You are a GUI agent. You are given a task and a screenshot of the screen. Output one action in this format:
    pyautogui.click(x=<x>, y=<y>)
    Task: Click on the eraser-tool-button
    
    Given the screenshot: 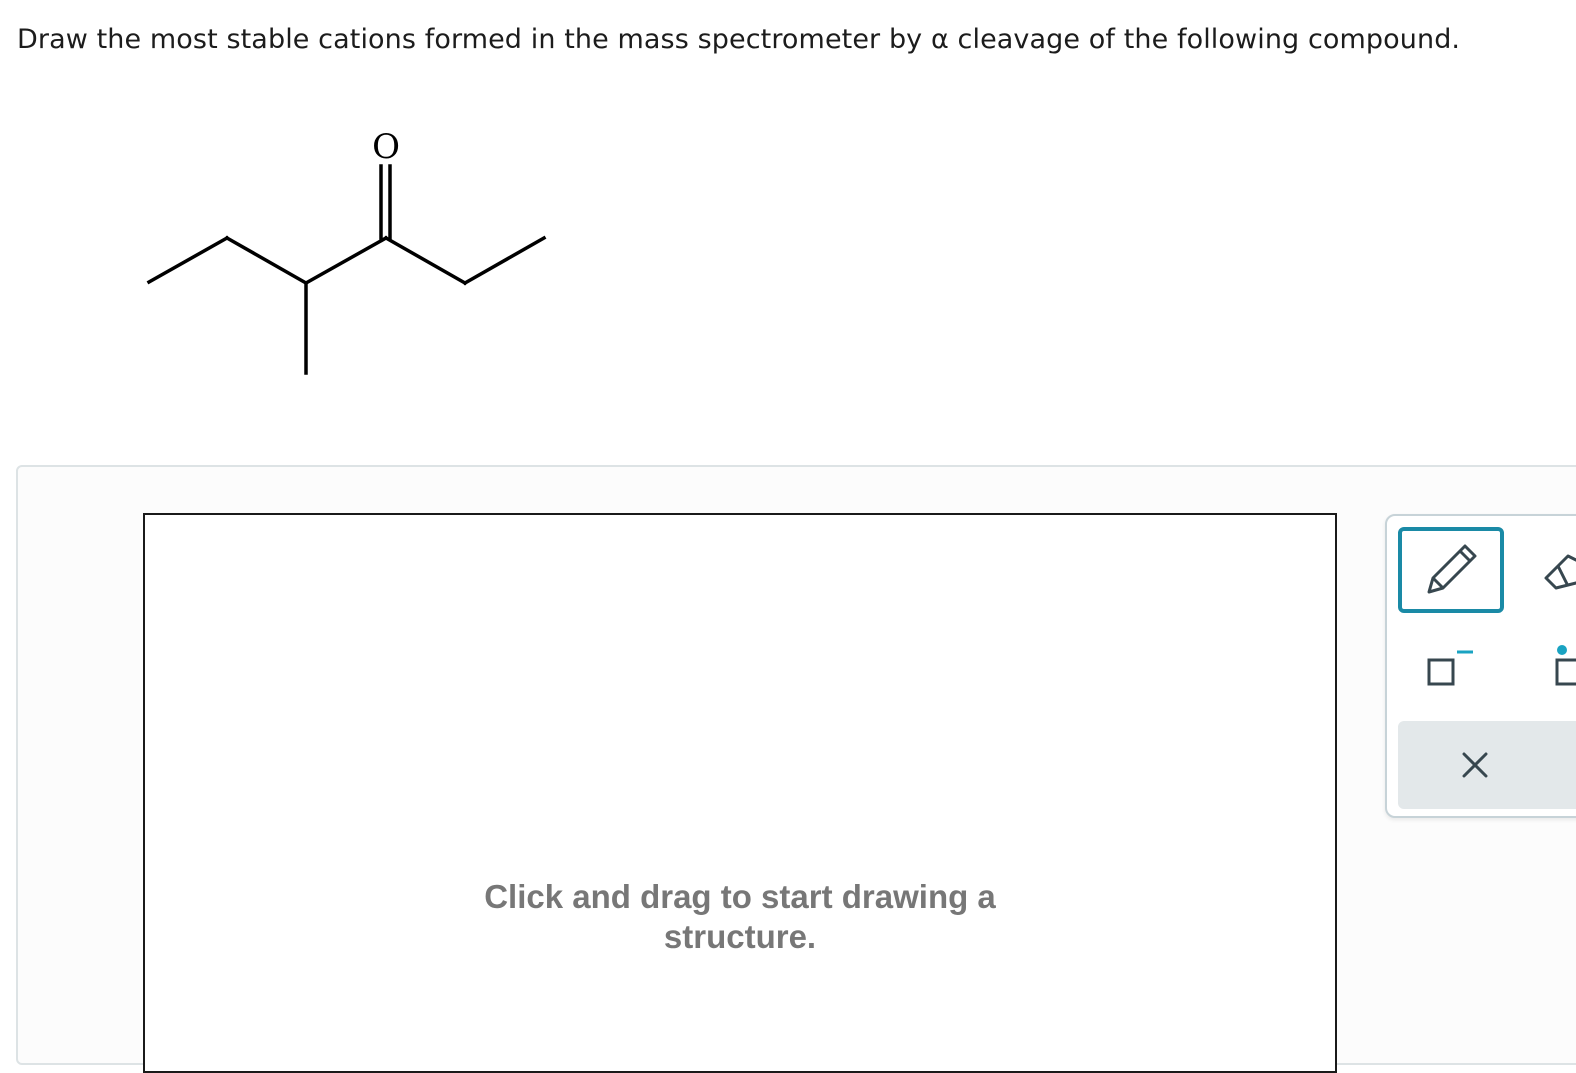 What is the action you would take?
    pyautogui.click(x=1554, y=570)
    